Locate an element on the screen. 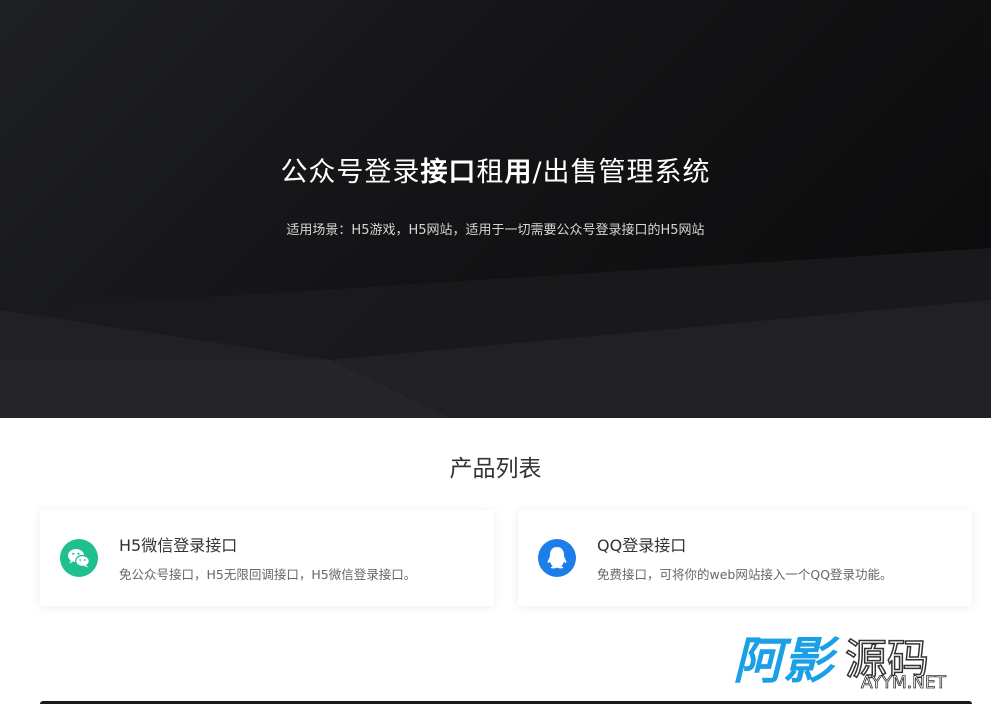 The width and height of the screenshot is (991, 704). product-title: H5微信登录接口 is located at coordinates (178, 545).